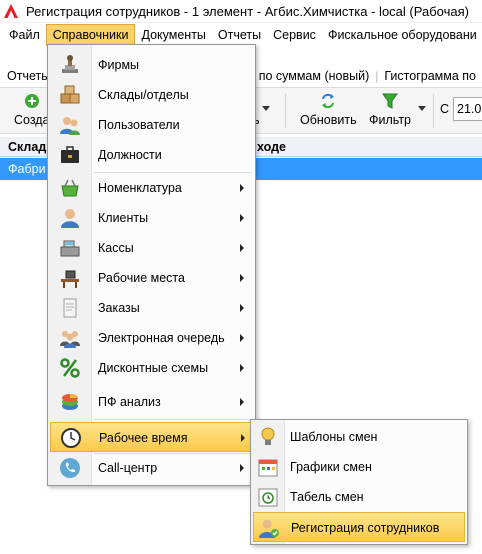 The height and width of the screenshot is (554, 482). I want to click on filter-button-label: Фильтр, so click(390, 120).